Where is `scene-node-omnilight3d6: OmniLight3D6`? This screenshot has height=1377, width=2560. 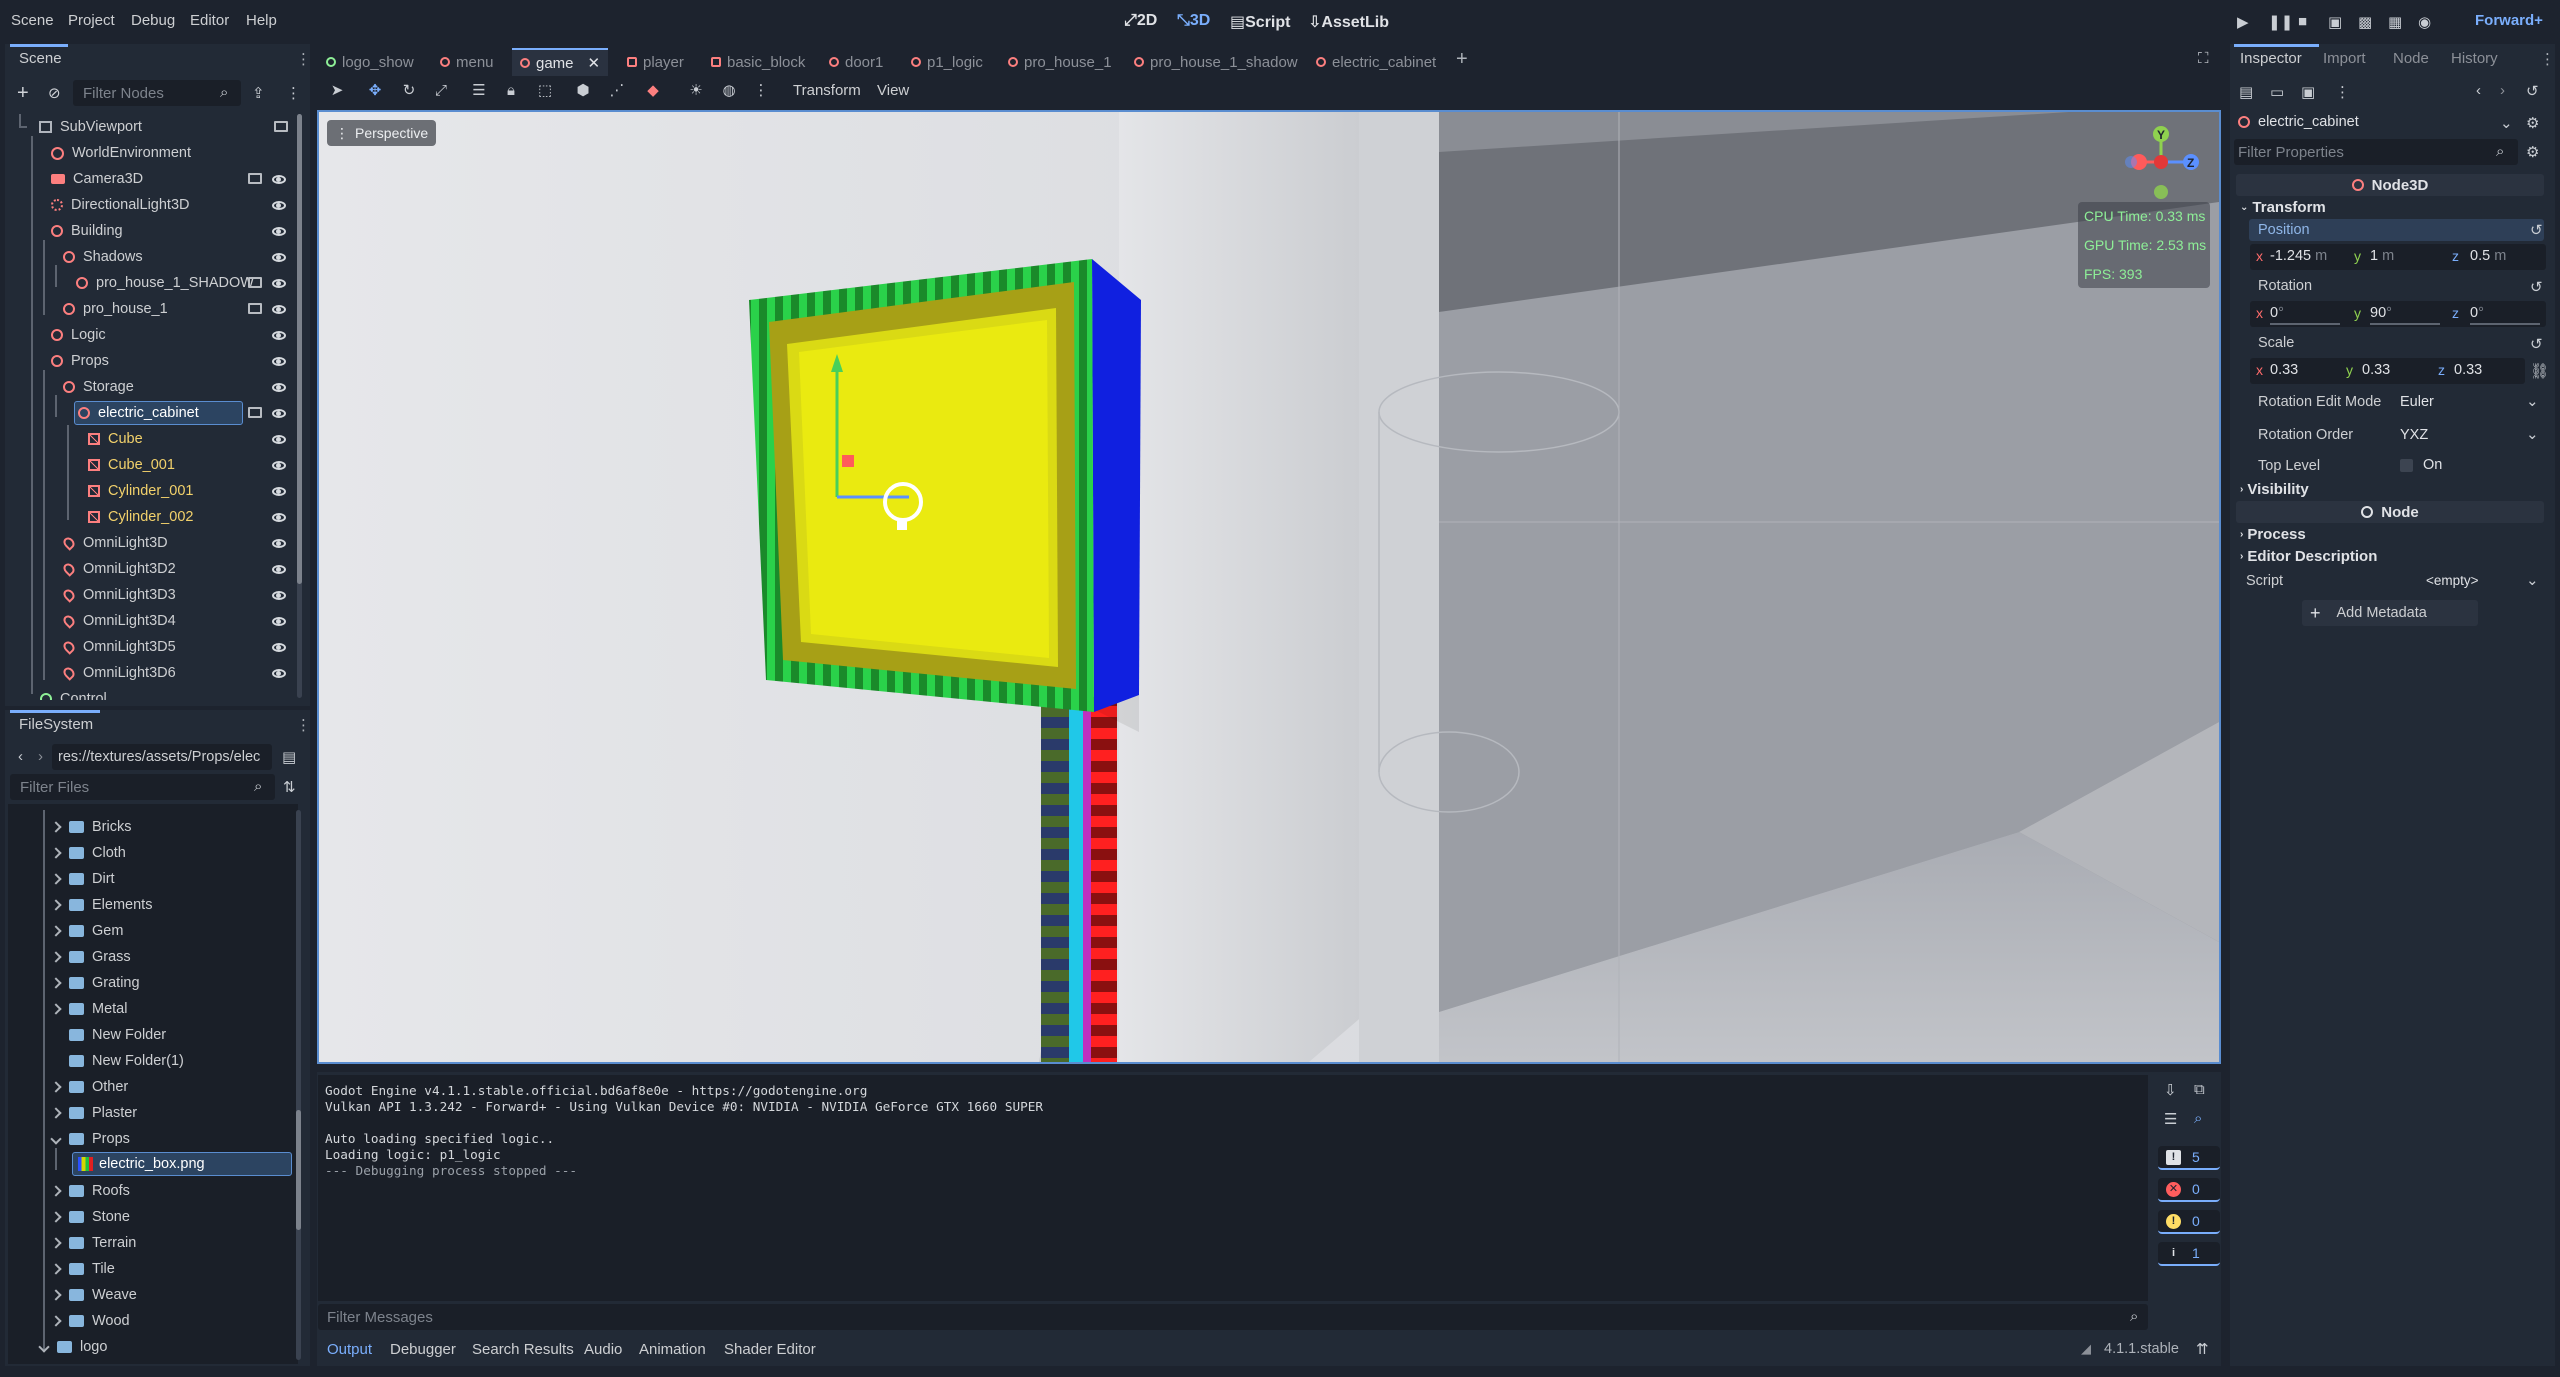 scene-node-omnilight3d6: OmniLight3D6 is located at coordinates (118, 673).